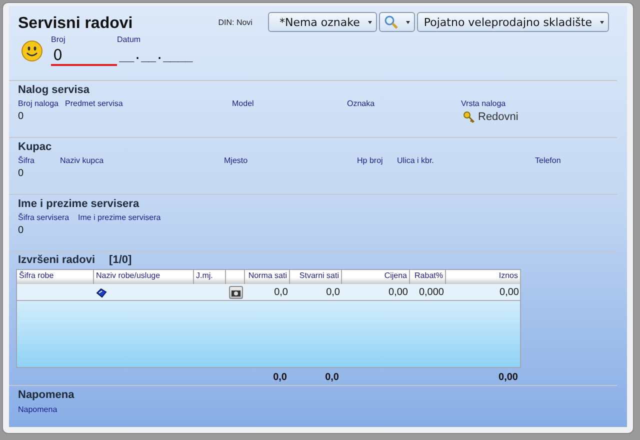  Describe the element at coordinates (469, 117) in the screenshot. I see `key-icon` at that location.